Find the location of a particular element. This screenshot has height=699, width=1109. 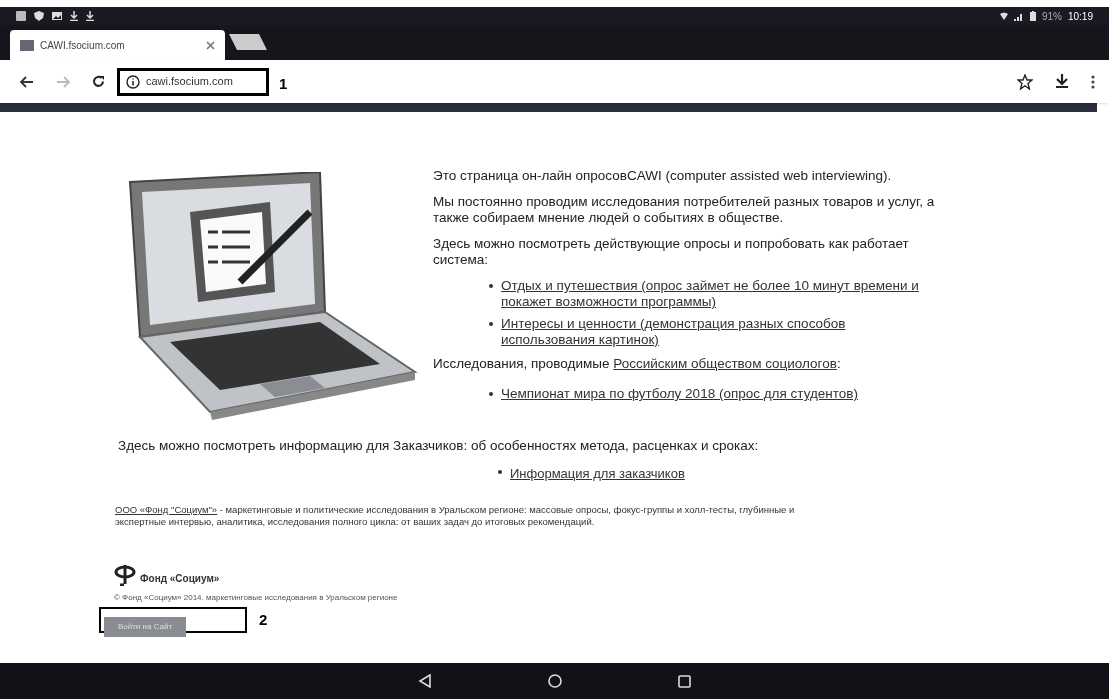

info-icon is located at coordinates (133, 81).